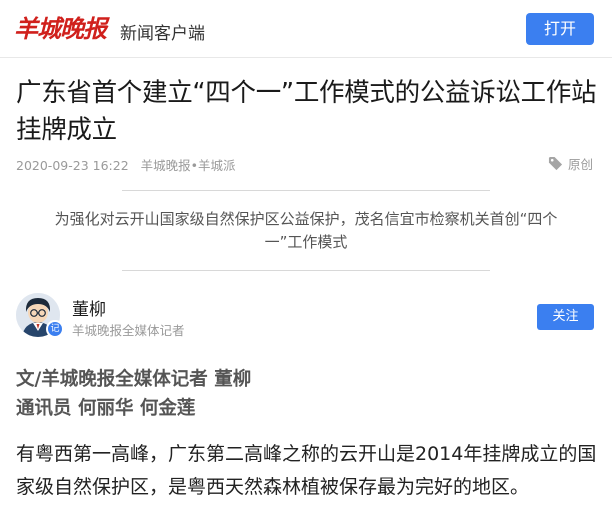 This screenshot has height=521, width=612. What do you see at coordinates (188, 165) in the screenshot?
I see `article-source: 羊城晚报•羊城派` at bounding box center [188, 165].